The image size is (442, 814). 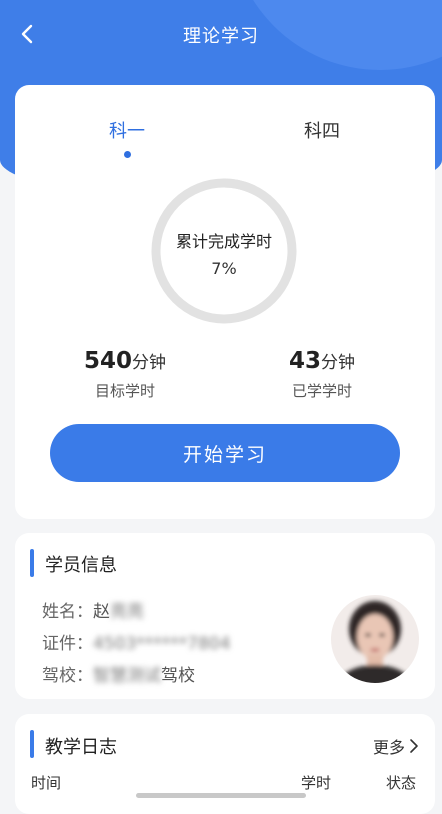 What do you see at coordinates (127, 612) in the screenshot?
I see `student-name-blurred: 亮亮` at bounding box center [127, 612].